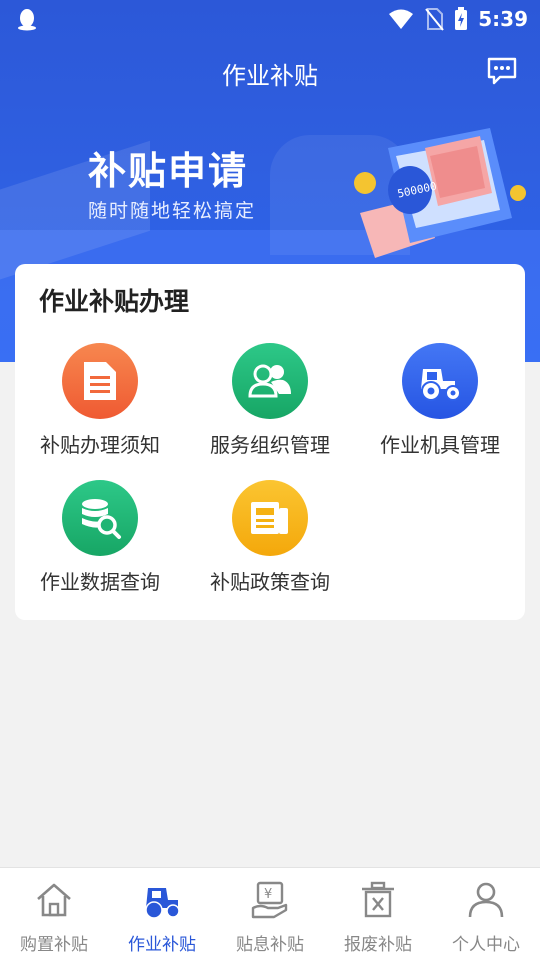 The width and height of the screenshot is (540, 960). Describe the element at coordinates (270, 582) in the screenshot. I see `grid-item-label: 补贴政策查询` at that location.